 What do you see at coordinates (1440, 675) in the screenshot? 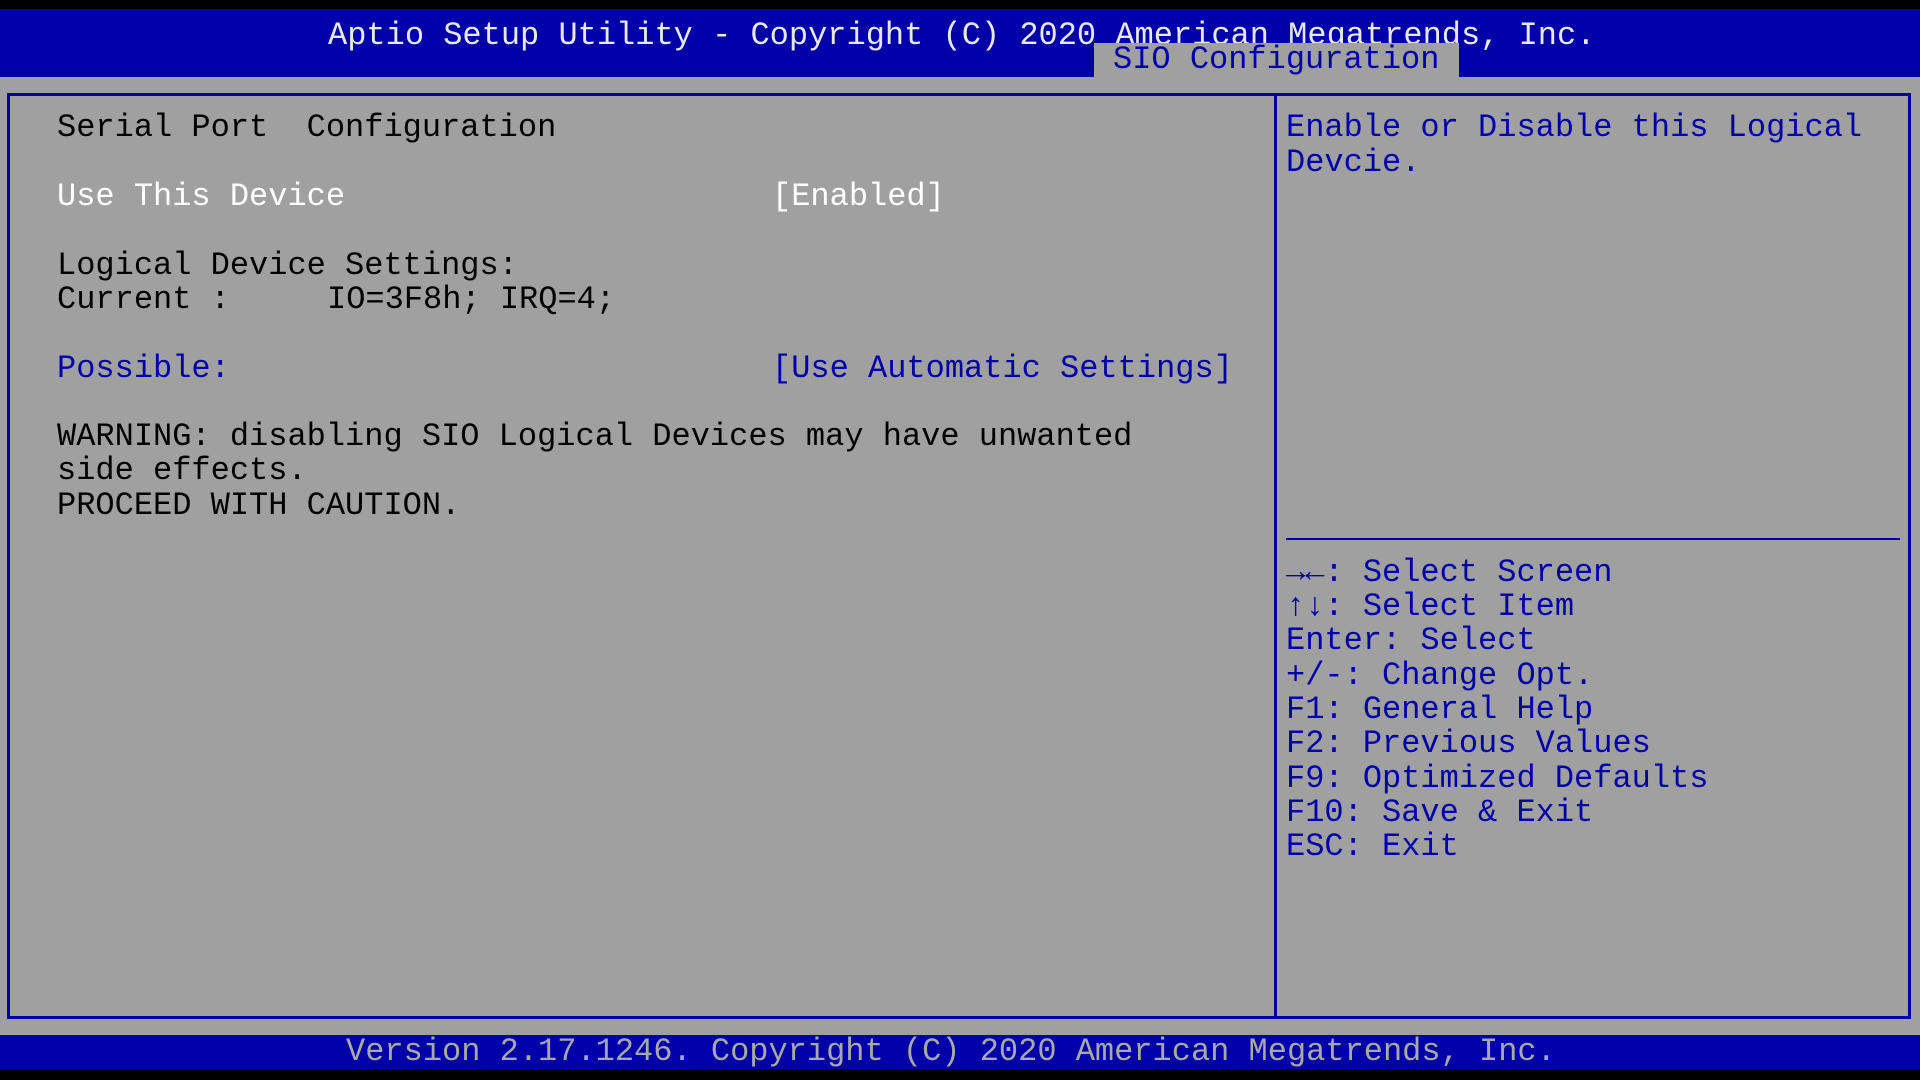
I see `key-help-change-opt: +/-: Change Opt.` at bounding box center [1440, 675].